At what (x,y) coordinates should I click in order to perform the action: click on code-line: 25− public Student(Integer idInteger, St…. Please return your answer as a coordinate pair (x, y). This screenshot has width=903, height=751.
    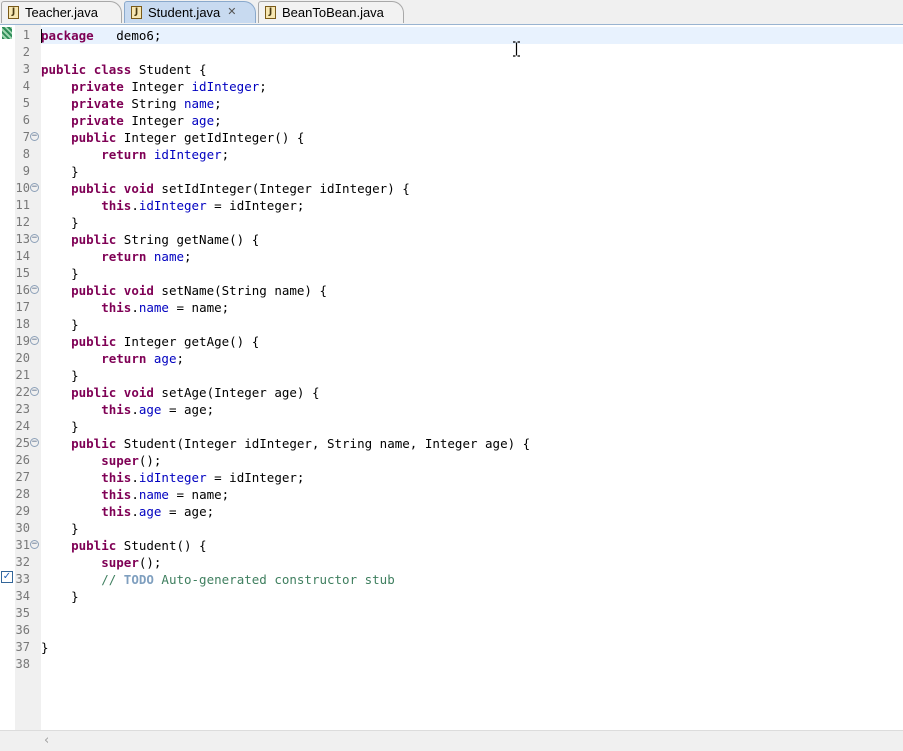
    Looking at the image, I should click on (451, 443).